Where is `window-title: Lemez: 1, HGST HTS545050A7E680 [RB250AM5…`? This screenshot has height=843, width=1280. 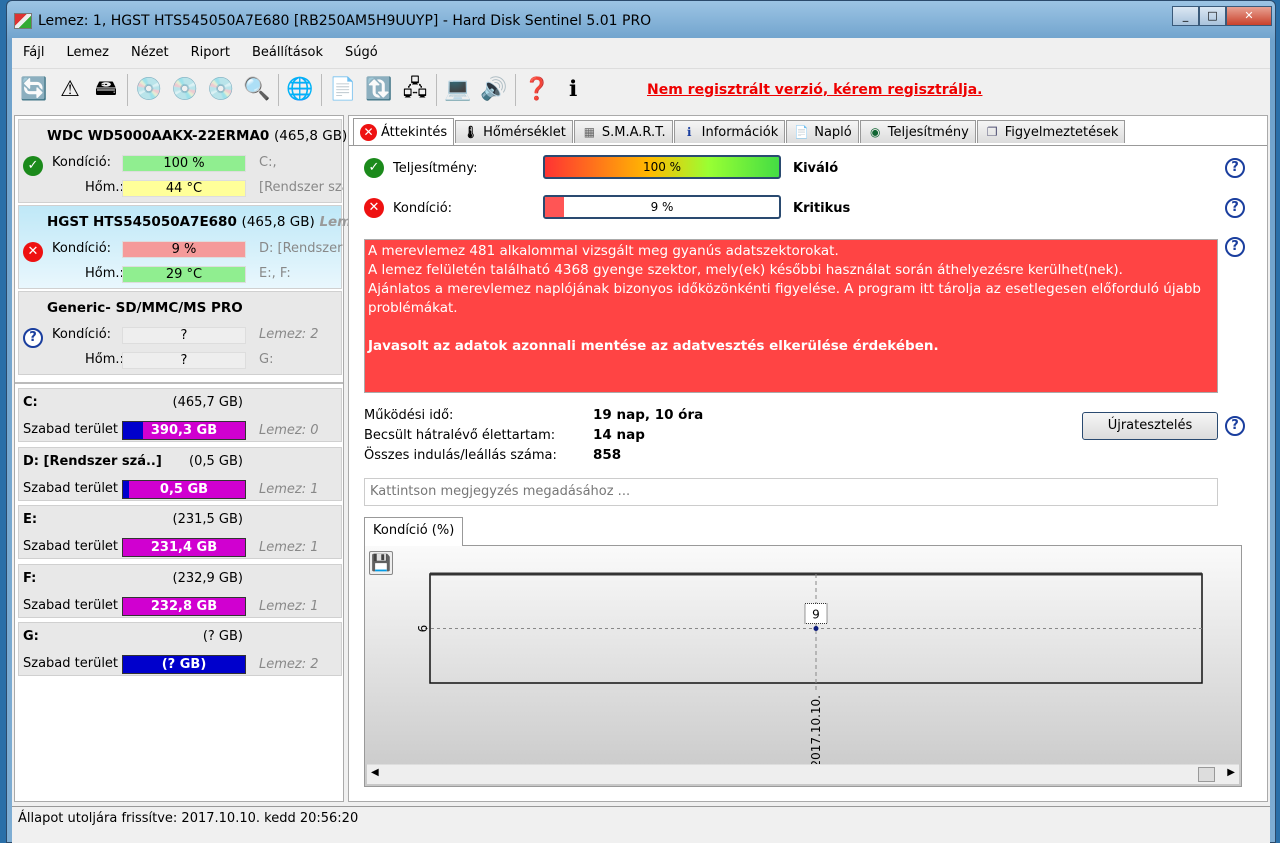 window-title: Lemez: 1, HGST HTS545050A7E680 [RB250AM5… is located at coordinates (345, 21).